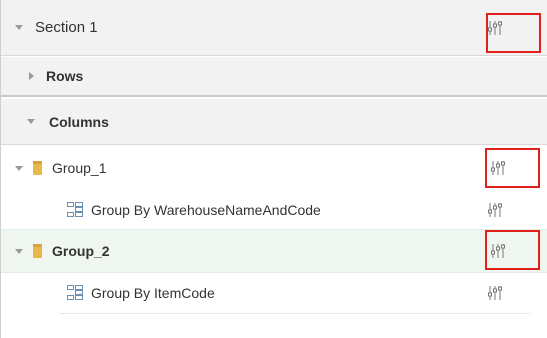 The height and width of the screenshot is (338, 547). I want to click on section-title: Section 1, so click(66, 27).